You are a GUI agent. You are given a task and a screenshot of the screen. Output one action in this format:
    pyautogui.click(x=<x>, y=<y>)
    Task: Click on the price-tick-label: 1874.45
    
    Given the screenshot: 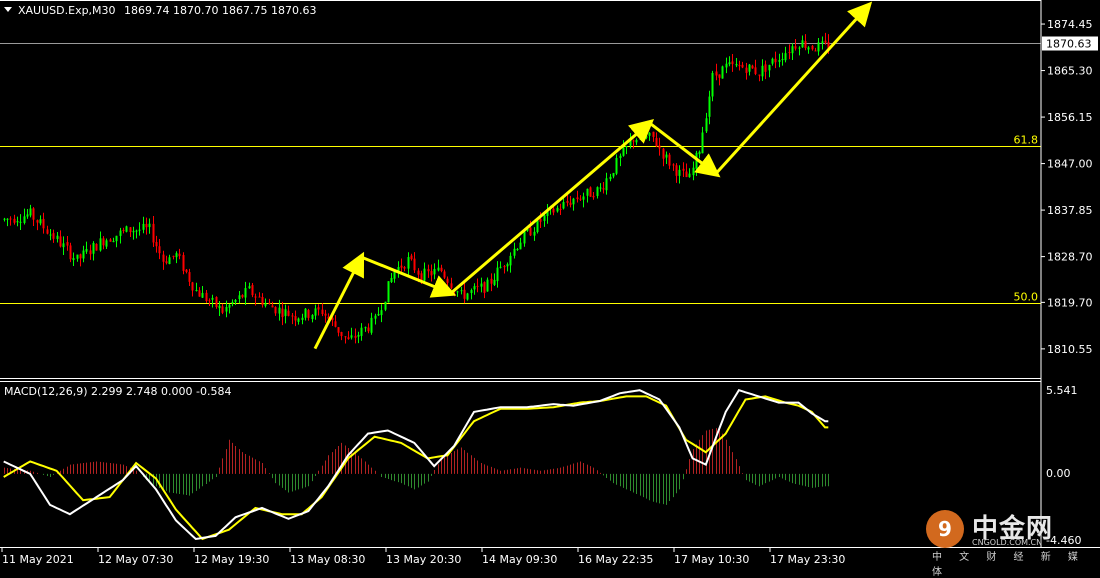 What is the action you would take?
    pyautogui.click(x=1070, y=24)
    